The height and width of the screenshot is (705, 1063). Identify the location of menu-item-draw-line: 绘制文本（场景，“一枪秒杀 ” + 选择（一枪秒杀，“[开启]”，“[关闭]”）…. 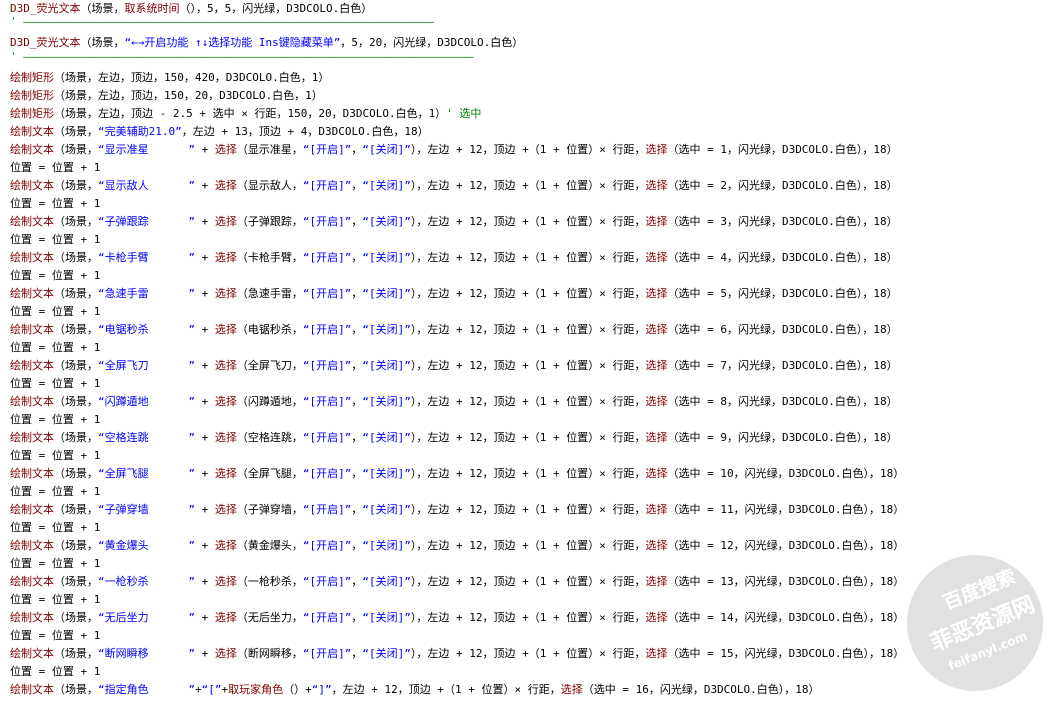
(536, 582).